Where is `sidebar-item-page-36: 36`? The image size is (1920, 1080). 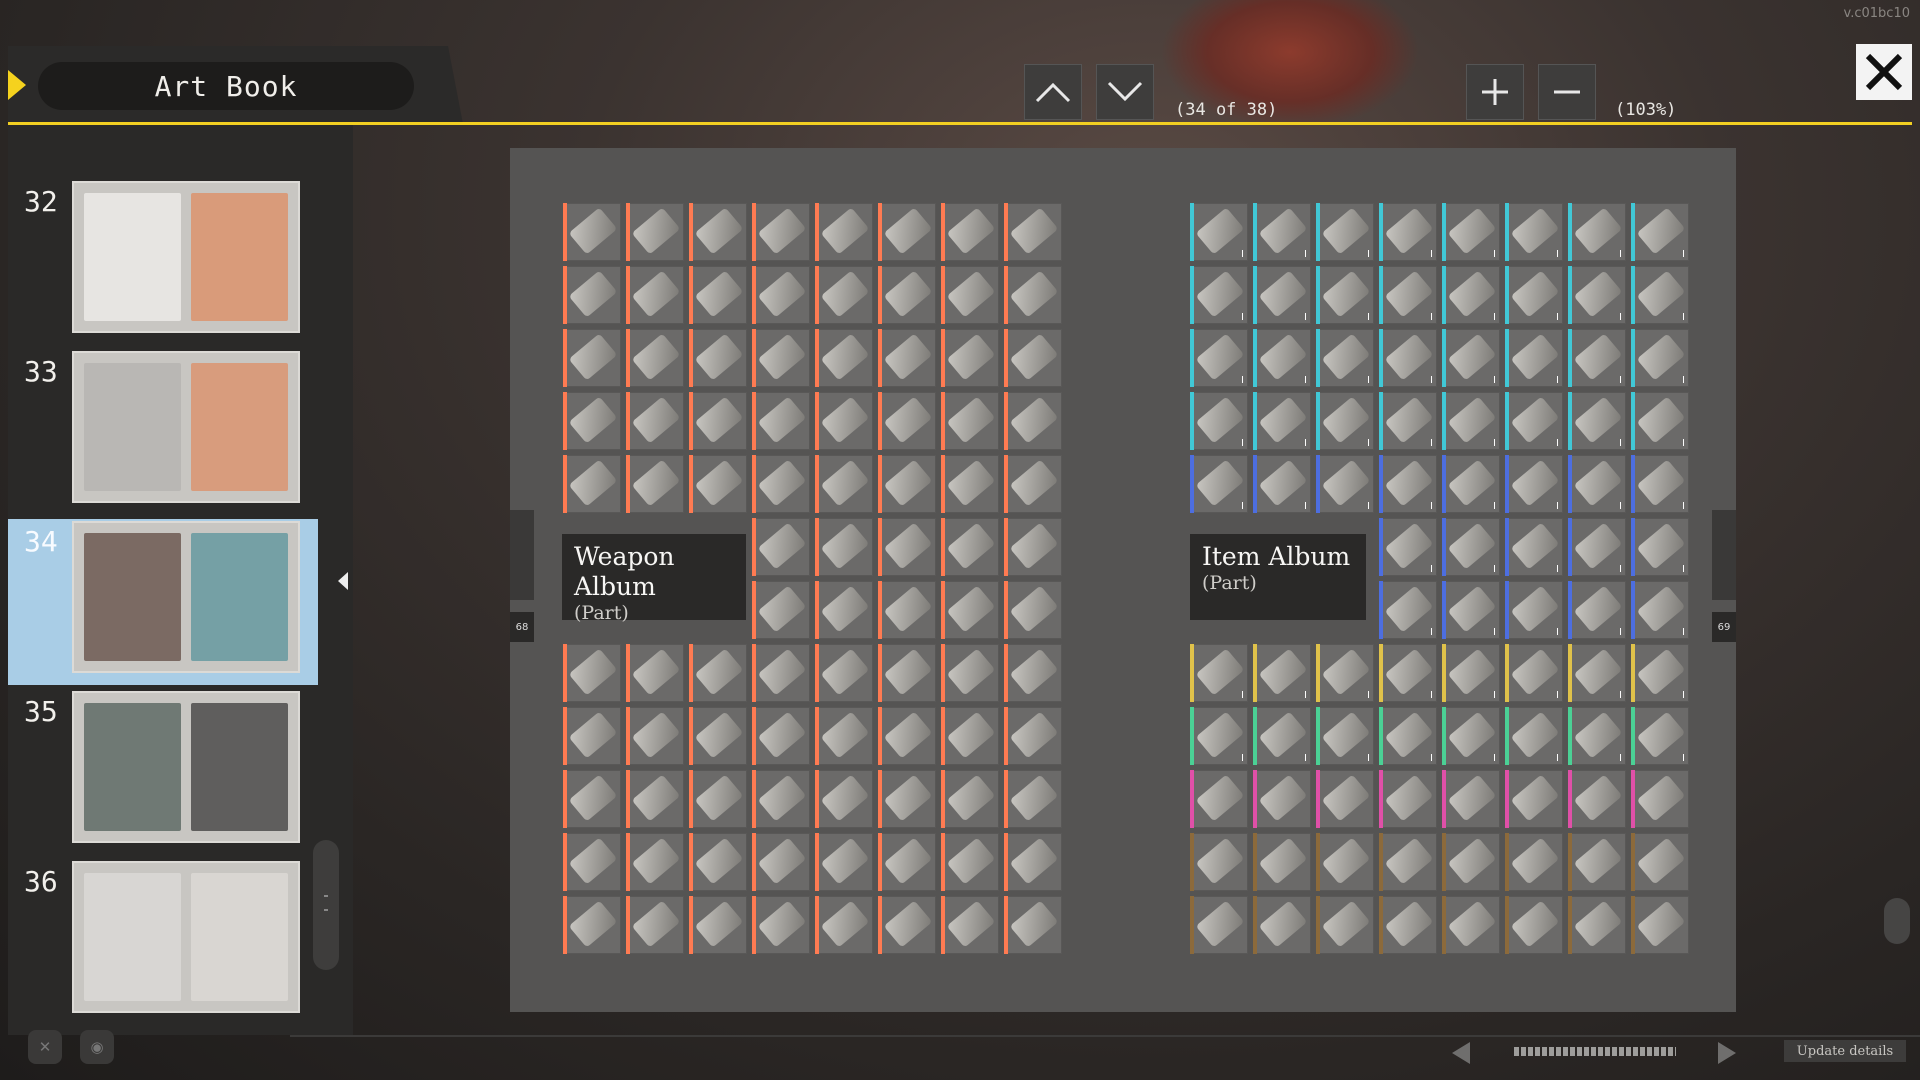 sidebar-item-page-36: 36 is located at coordinates (163, 942).